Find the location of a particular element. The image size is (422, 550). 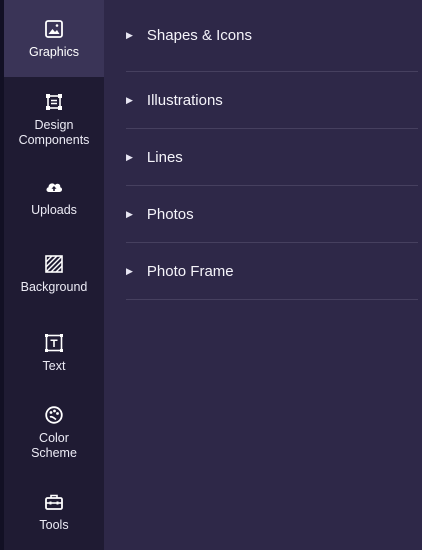

sidebar-item-label: Background is located at coordinates (54, 287).